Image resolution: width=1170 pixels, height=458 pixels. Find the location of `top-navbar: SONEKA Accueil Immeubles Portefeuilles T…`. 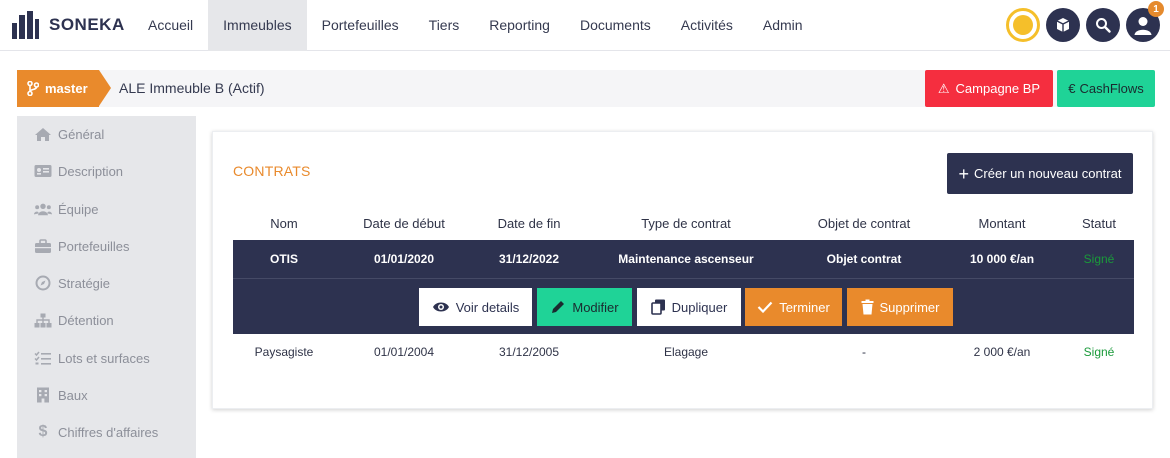

top-navbar: SONEKA Accueil Immeubles Portefeuilles T… is located at coordinates (585, 25).